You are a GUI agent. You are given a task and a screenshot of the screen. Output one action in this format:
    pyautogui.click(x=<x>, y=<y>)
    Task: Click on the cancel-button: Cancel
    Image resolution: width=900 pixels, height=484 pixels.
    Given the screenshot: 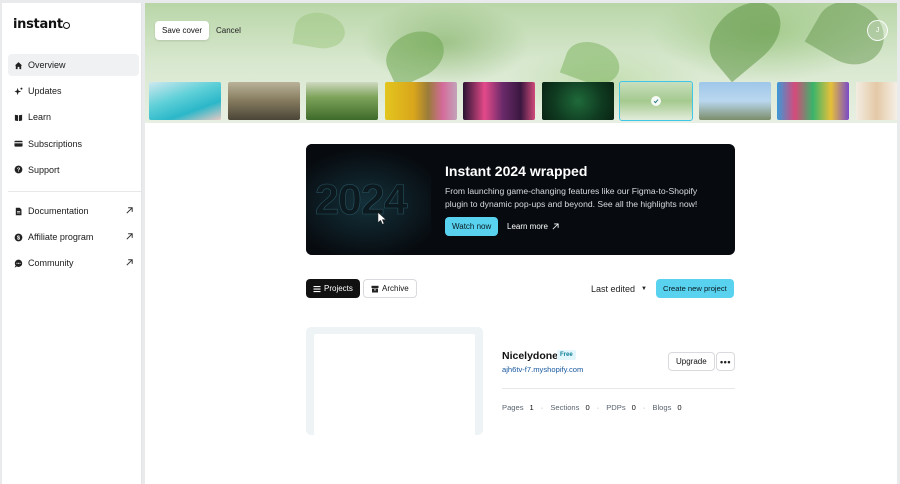 What is the action you would take?
    pyautogui.click(x=228, y=30)
    